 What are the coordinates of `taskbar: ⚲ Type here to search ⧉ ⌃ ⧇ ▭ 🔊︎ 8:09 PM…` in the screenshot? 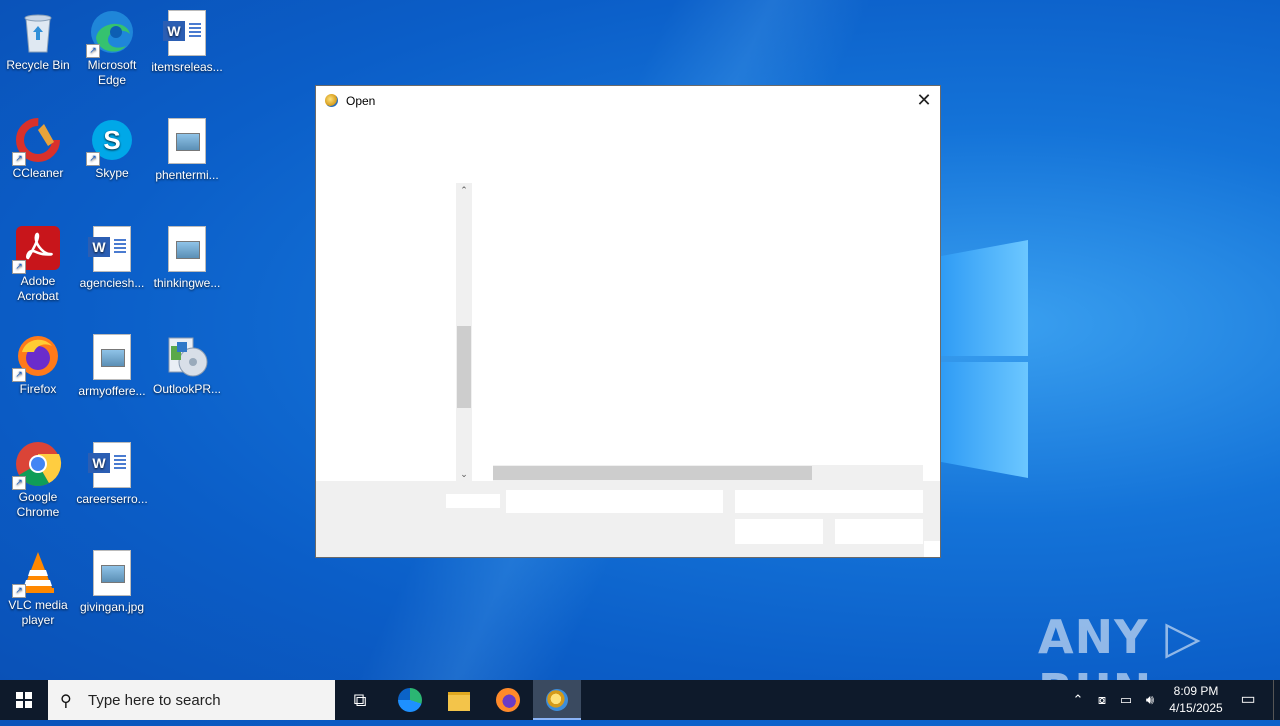 It's located at (640, 700).